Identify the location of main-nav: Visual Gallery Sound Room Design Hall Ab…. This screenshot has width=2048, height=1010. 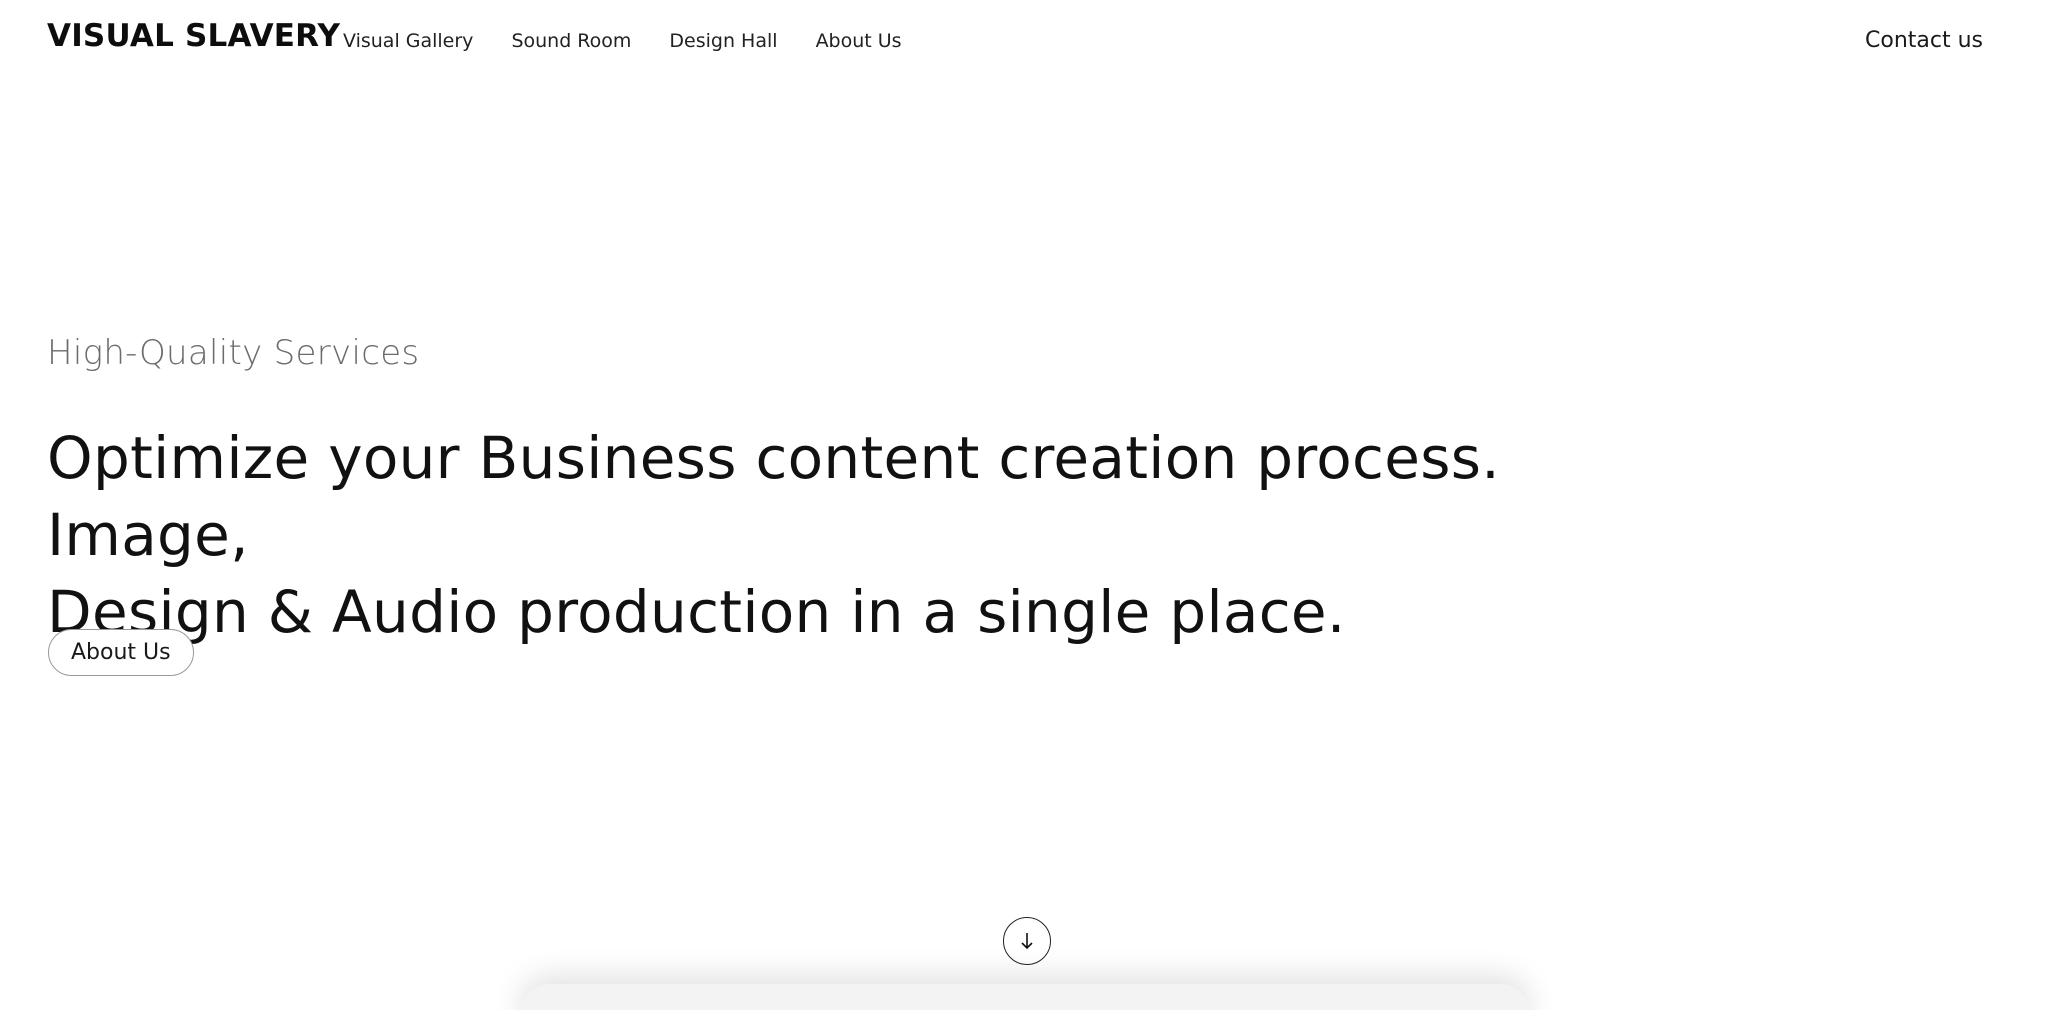
(641, 41).